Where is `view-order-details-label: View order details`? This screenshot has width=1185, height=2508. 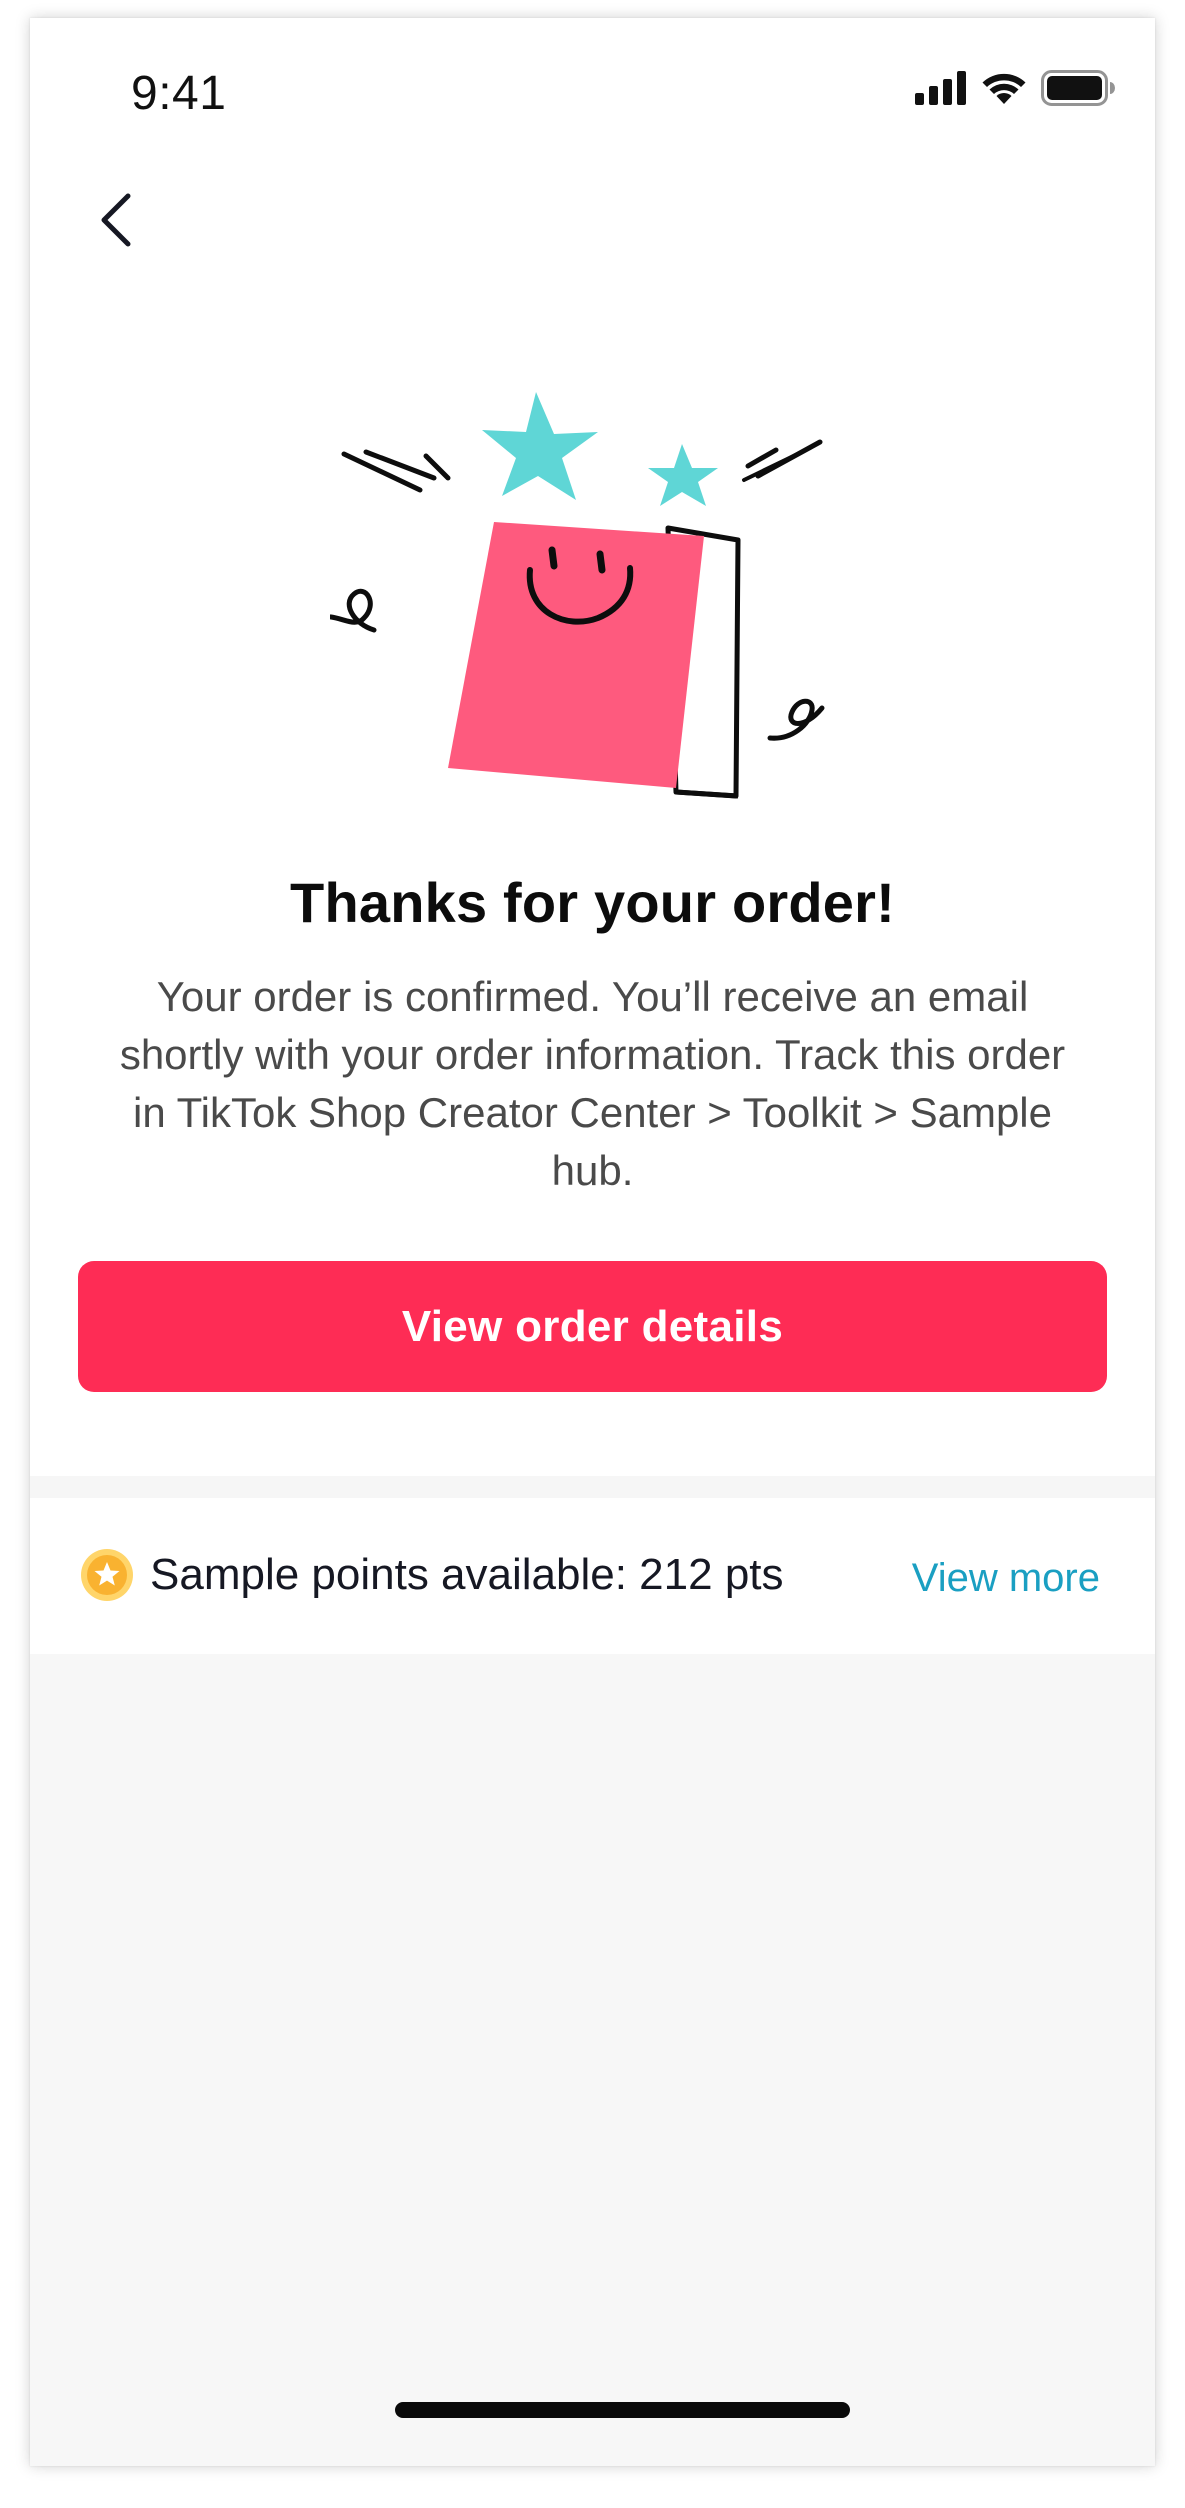
view-order-details-label: View order details is located at coordinates (592, 1326).